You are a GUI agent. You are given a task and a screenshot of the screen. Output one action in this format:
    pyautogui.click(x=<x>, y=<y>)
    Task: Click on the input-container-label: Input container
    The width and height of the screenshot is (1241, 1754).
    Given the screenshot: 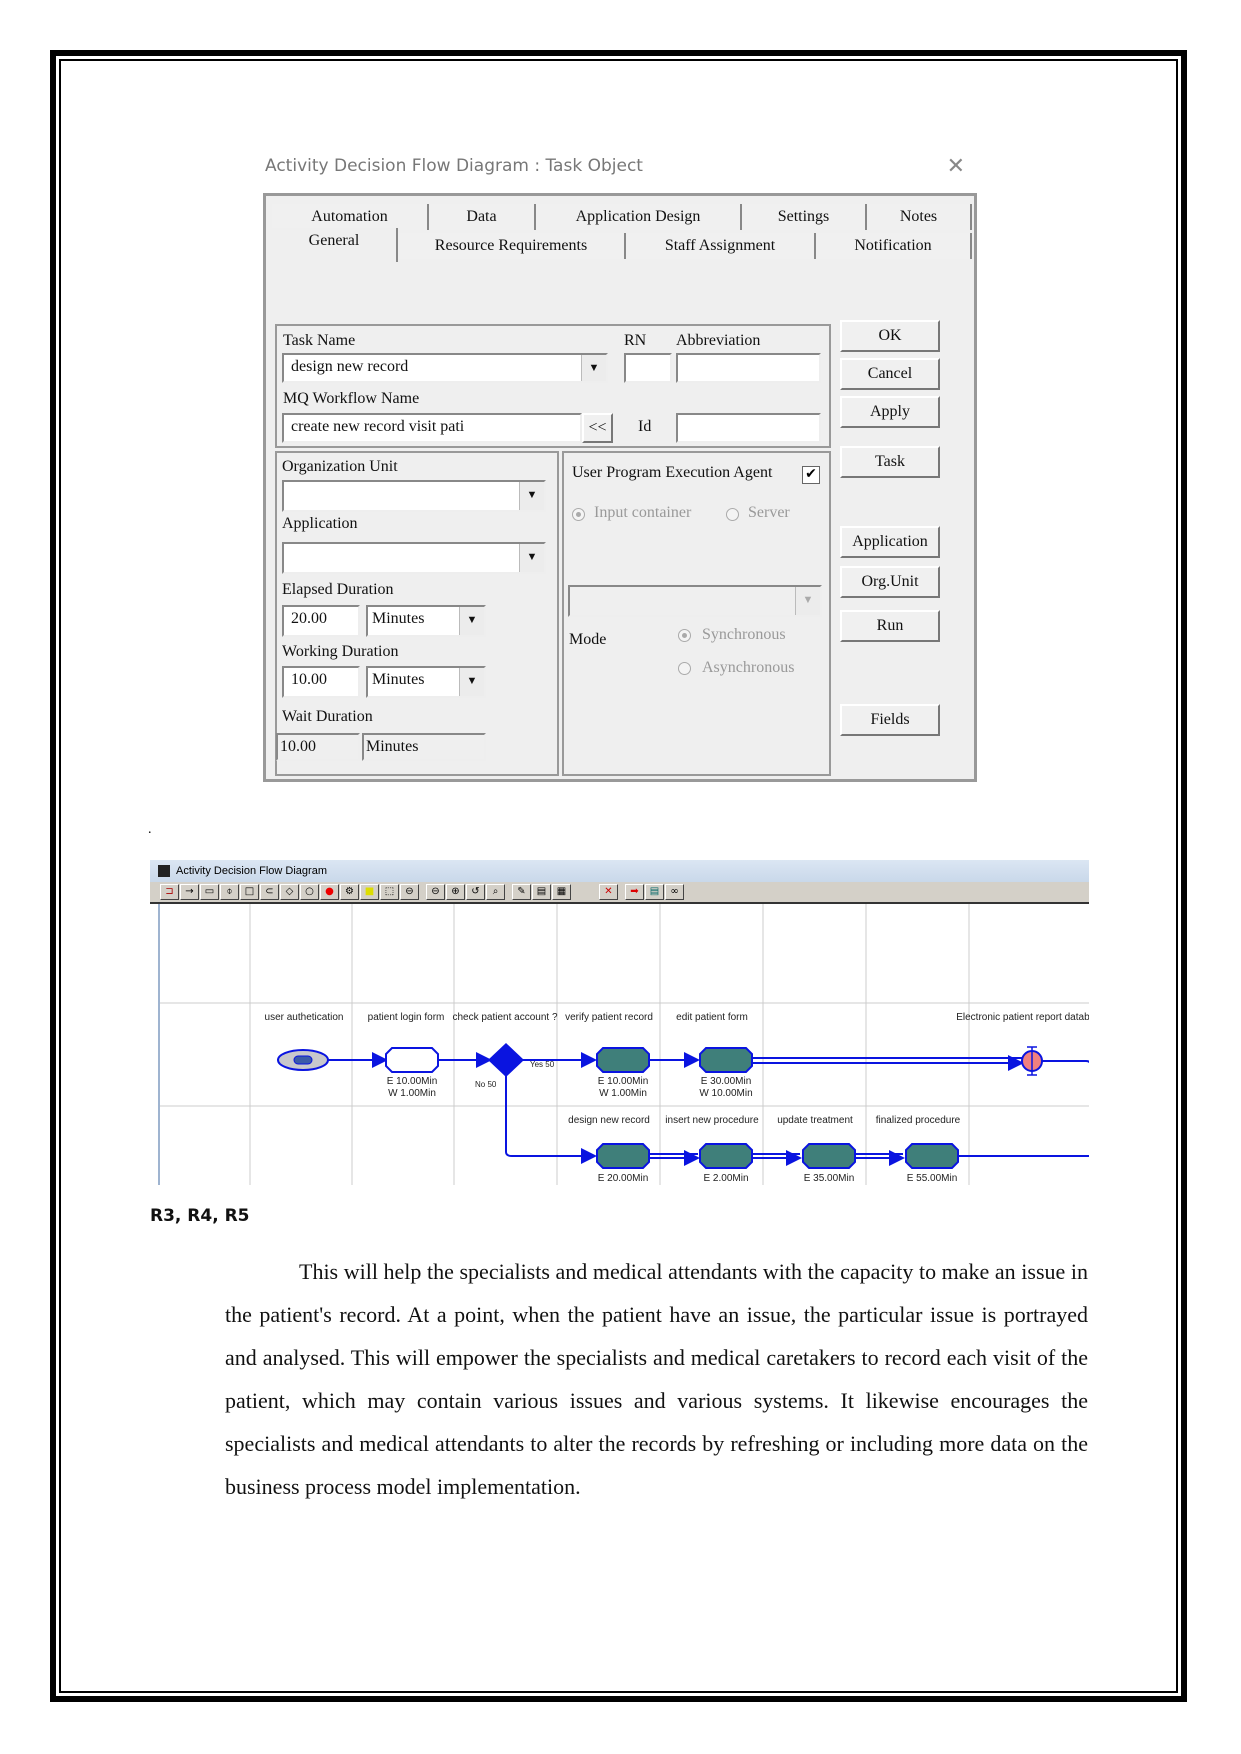 What is the action you would take?
    pyautogui.click(x=643, y=512)
    